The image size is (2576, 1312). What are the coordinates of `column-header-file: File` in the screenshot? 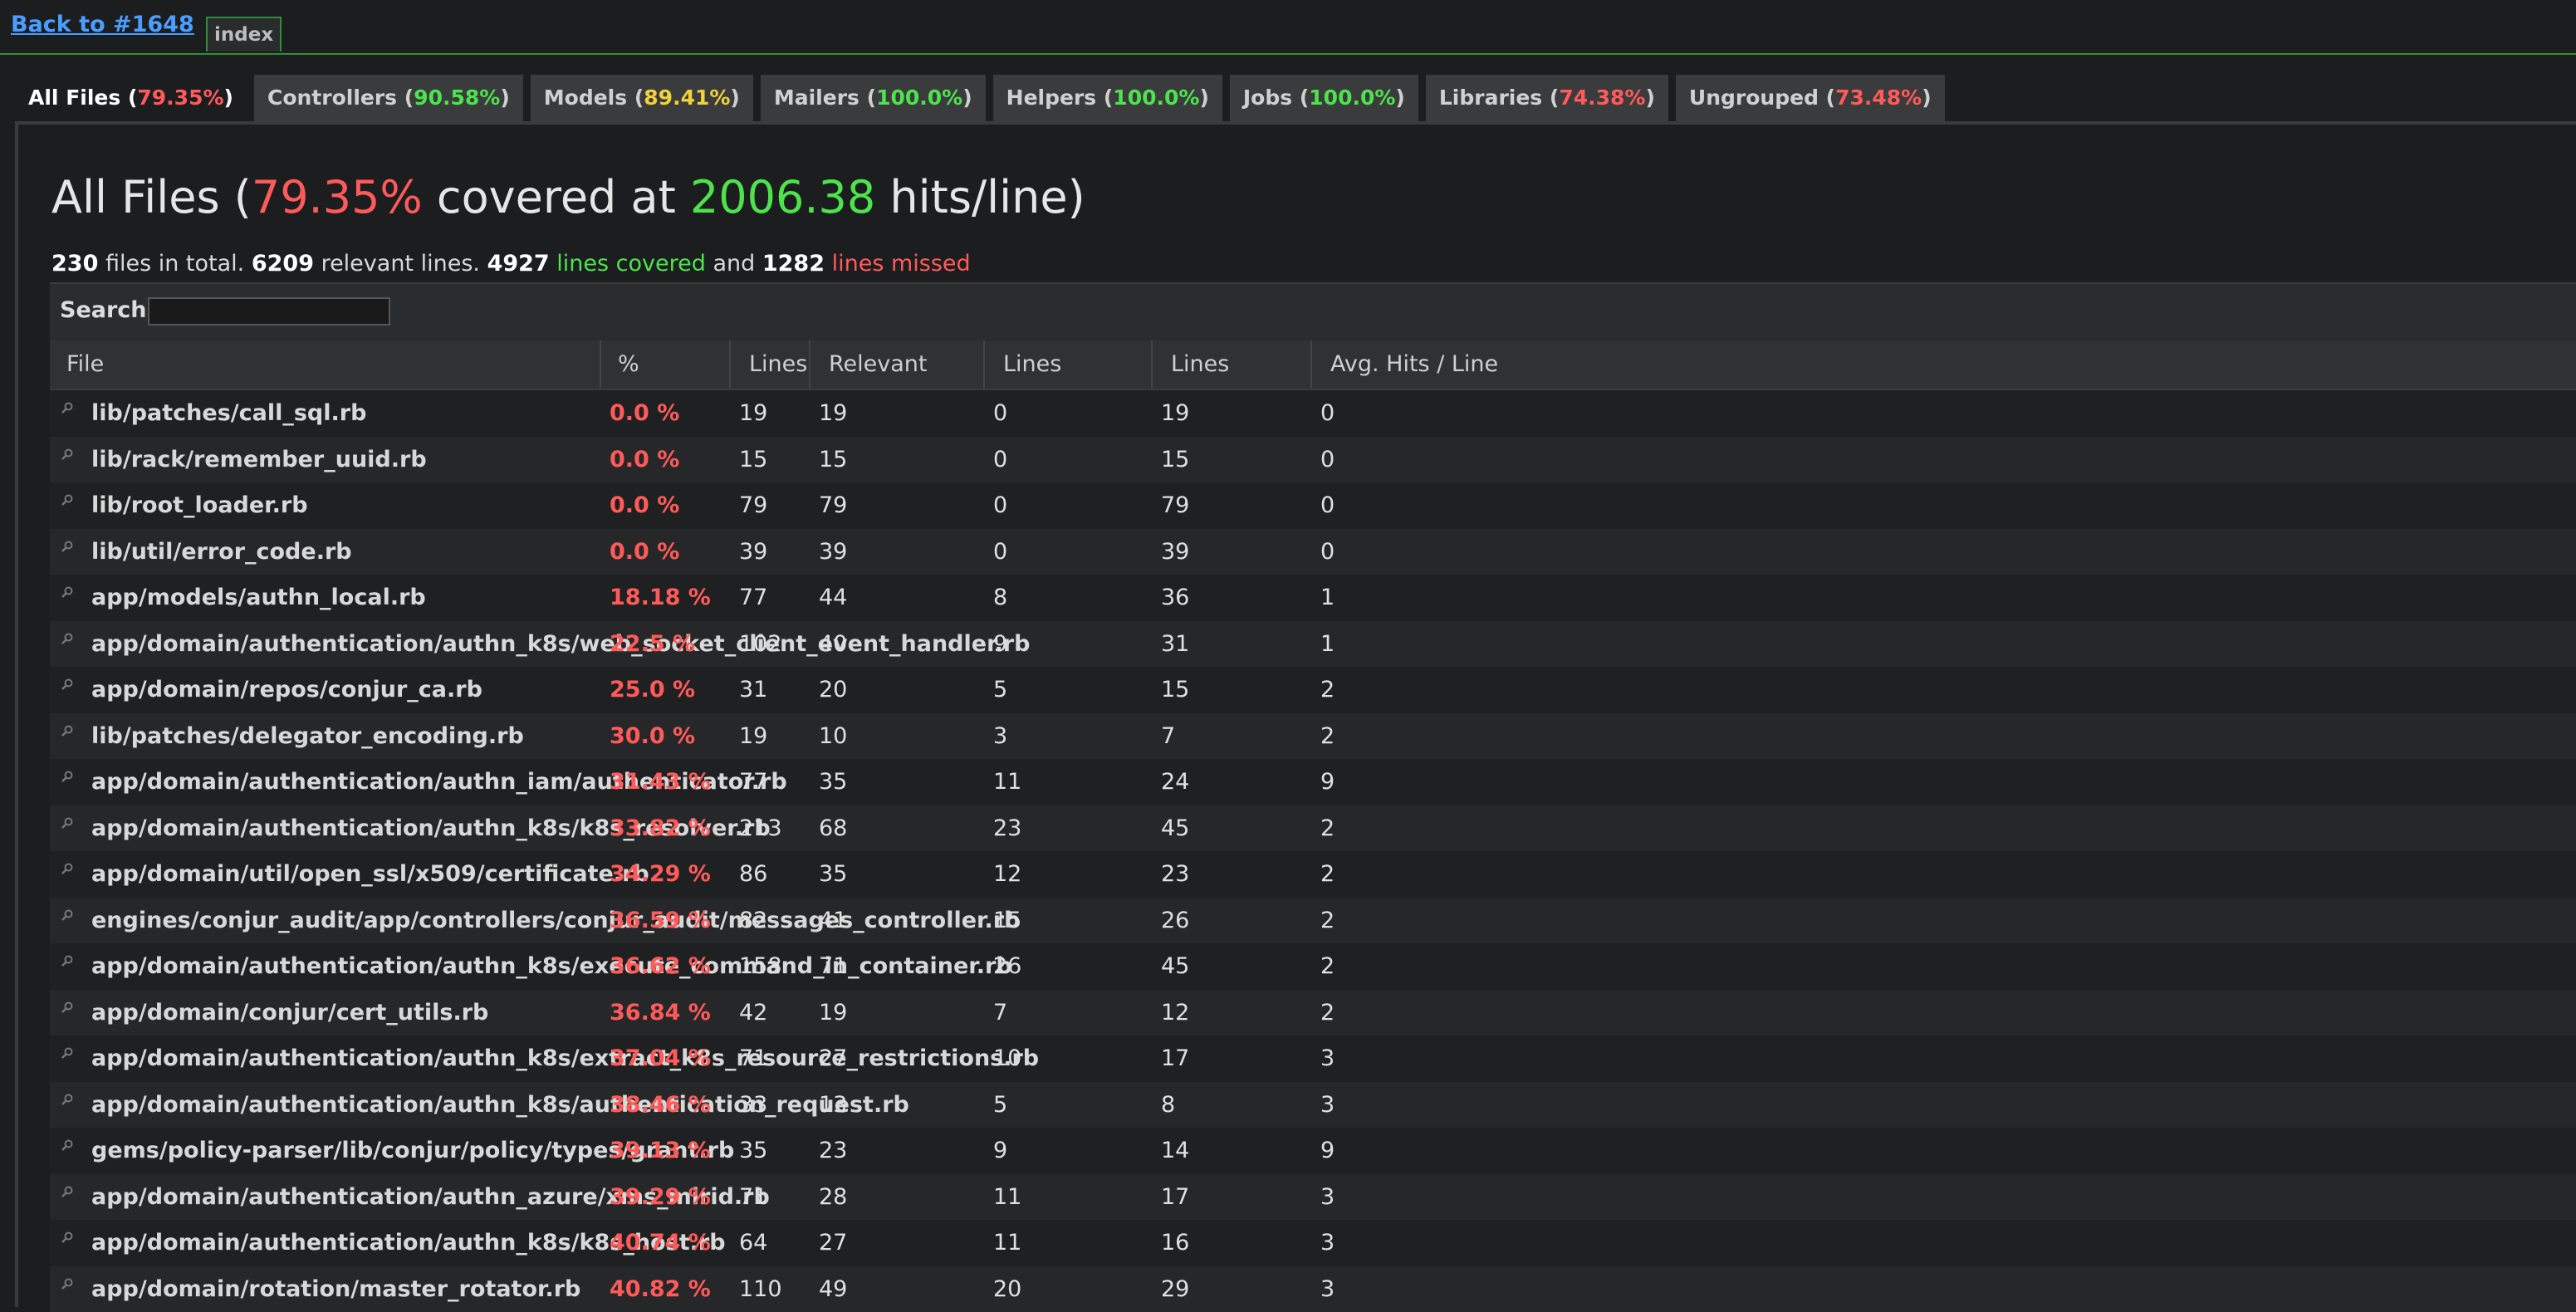 It's located at (325, 364).